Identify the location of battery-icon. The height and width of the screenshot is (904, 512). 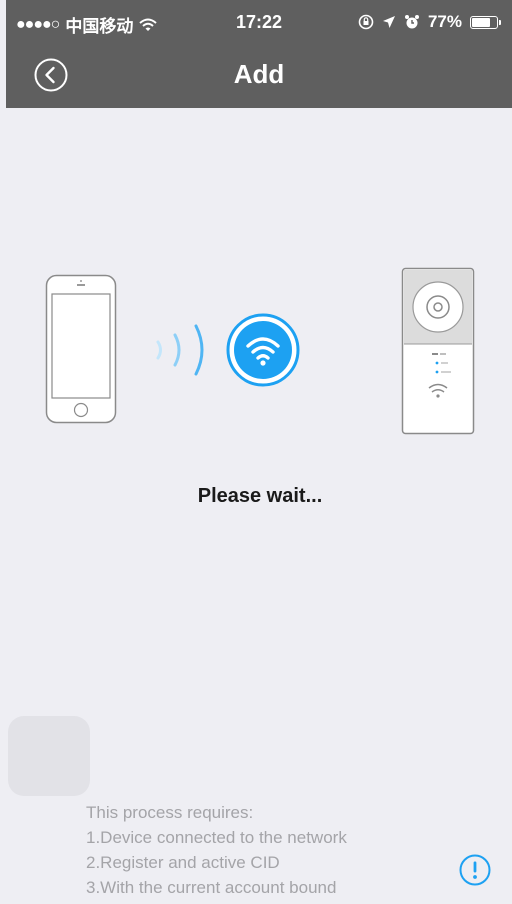
(485, 22).